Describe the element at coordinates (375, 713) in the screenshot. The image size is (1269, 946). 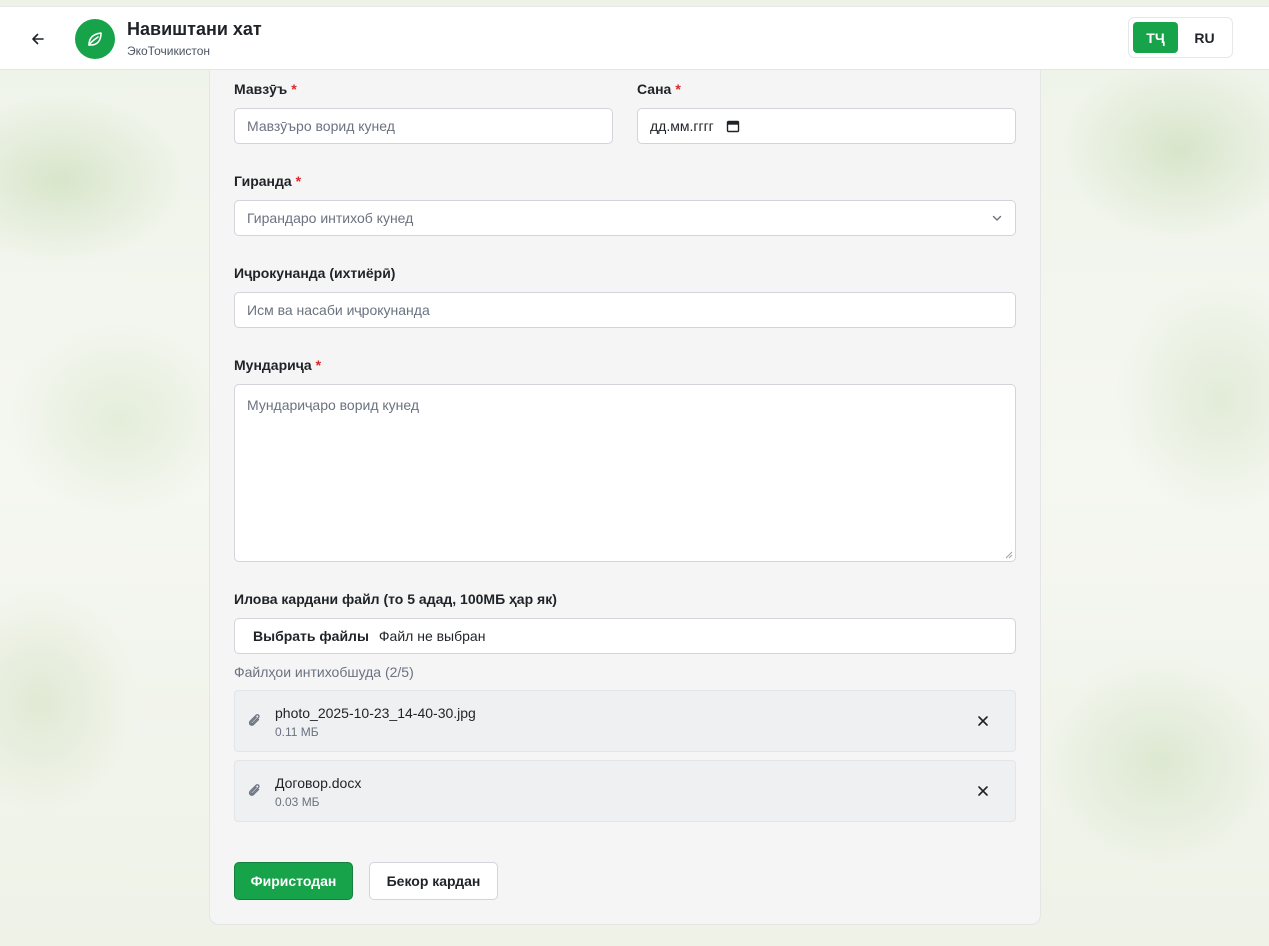
I see `file-name: photo_2025-10-23_14-40-30.jpg` at that location.